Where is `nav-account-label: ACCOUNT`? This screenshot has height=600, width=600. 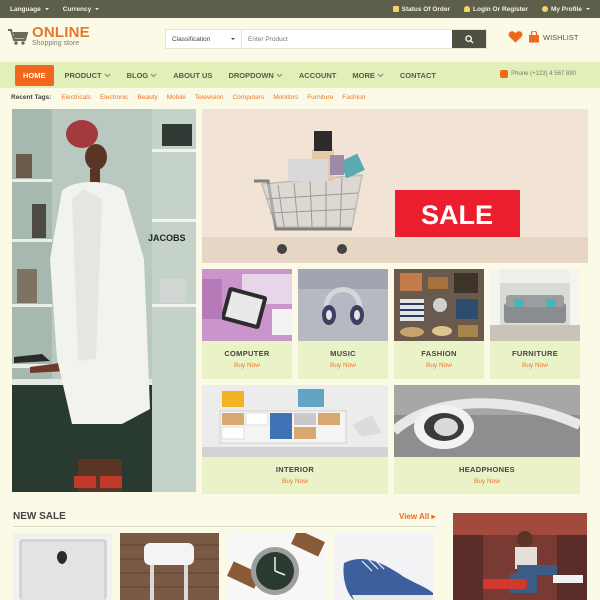
nav-account-label: ACCOUNT is located at coordinates (317, 75).